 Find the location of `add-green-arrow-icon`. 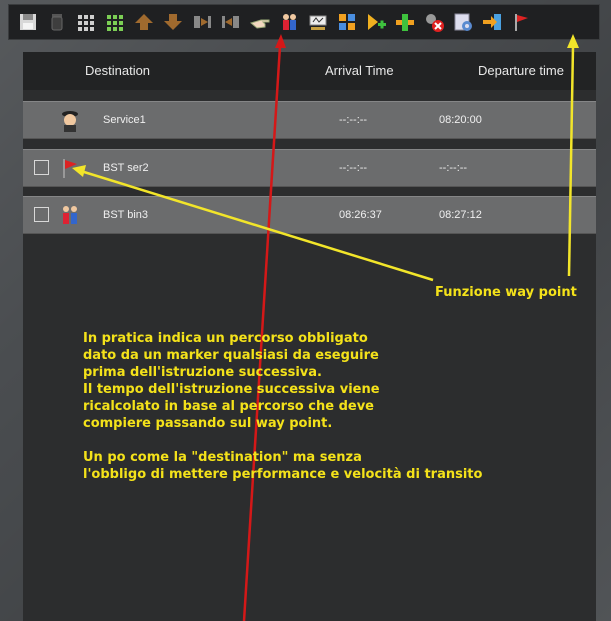

add-green-arrow-icon is located at coordinates (375, 22).